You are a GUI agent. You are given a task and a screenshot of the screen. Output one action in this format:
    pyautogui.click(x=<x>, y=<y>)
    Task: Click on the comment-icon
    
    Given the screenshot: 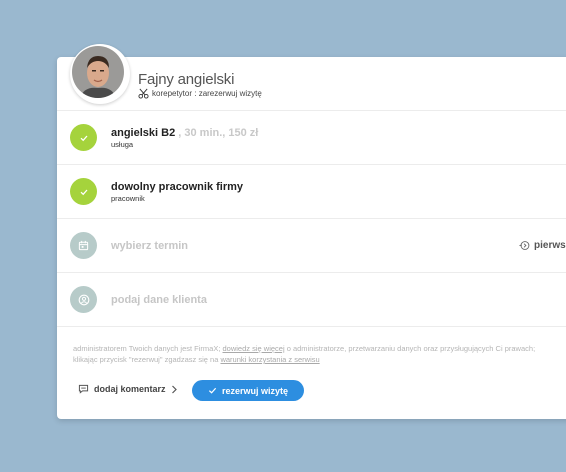 What is the action you would take?
    pyautogui.click(x=83, y=389)
    